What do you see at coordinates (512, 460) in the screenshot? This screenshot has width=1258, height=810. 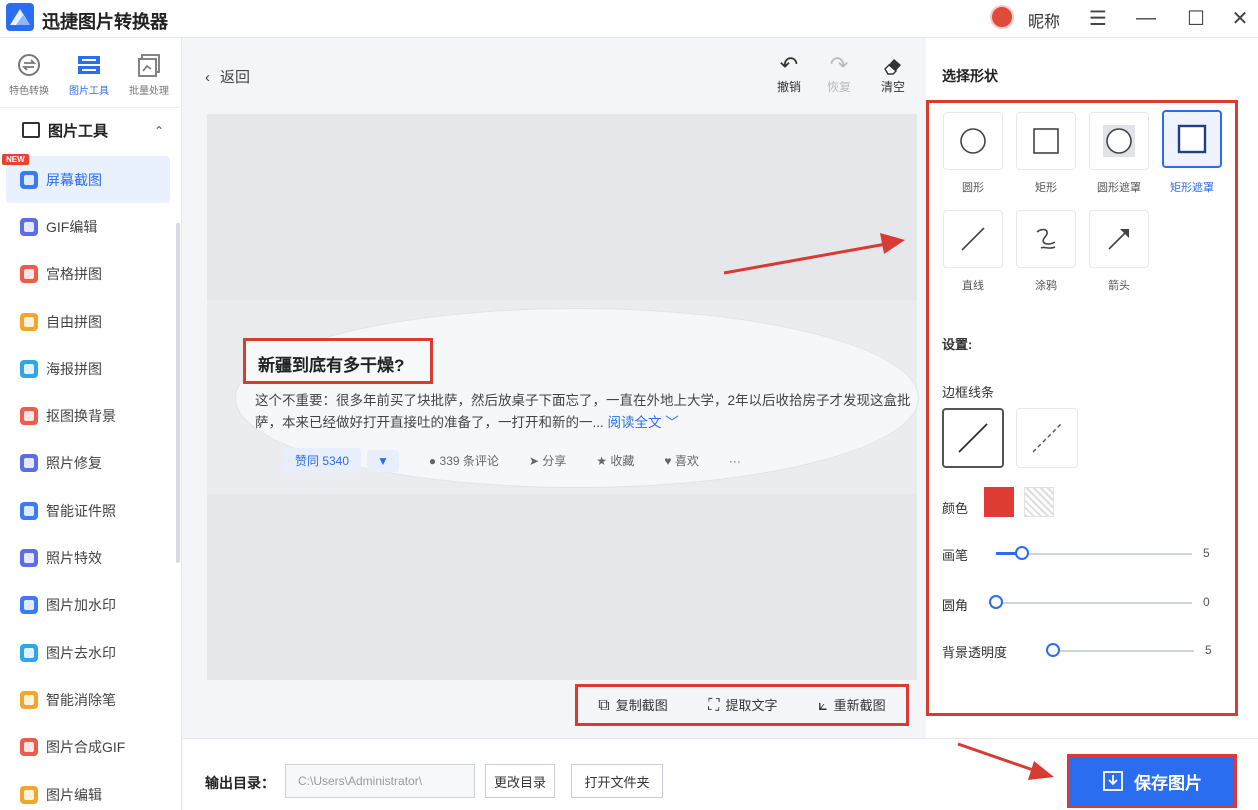 I see `post-action-bar: 赞同 5340 ▼ ● 339 条评论 ➤ 分享 ★ 收藏 ♥ 喜欢 ···` at bounding box center [512, 460].